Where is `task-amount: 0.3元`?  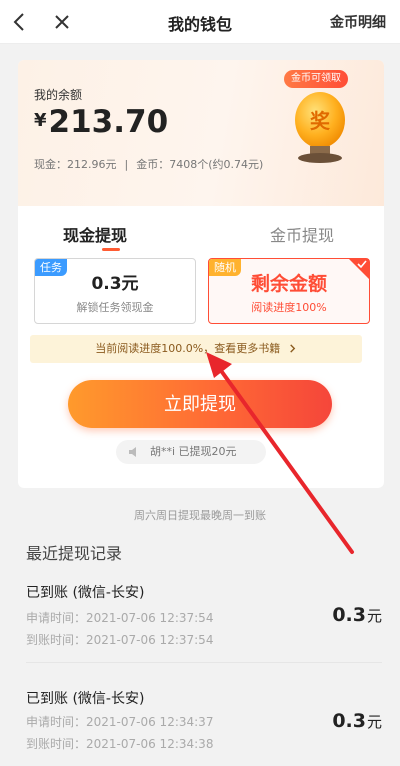 task-amount: 0.3元 is located at coordinates (115, 284).